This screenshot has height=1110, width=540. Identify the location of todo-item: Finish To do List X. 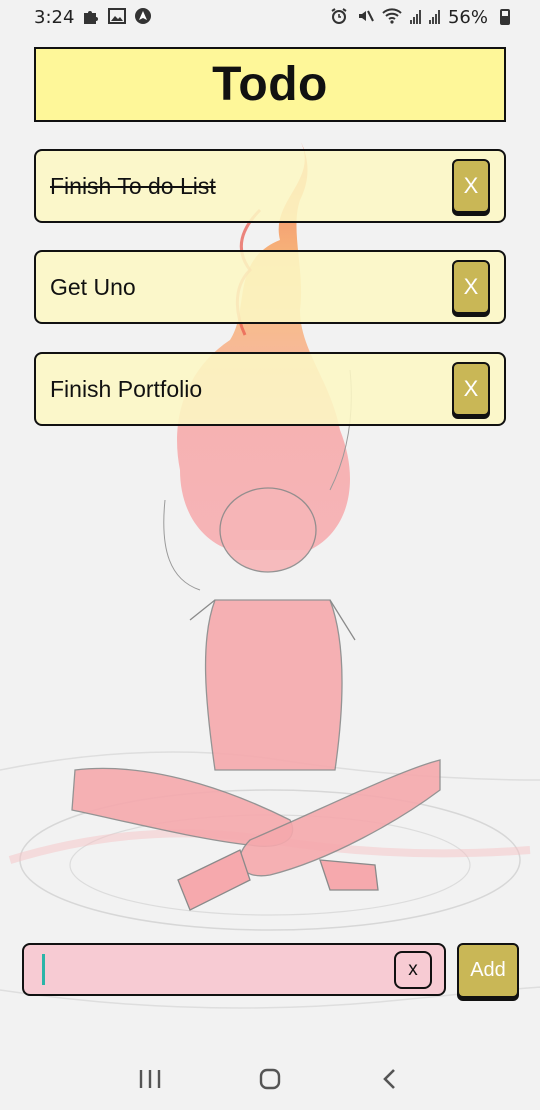
(270, 186).